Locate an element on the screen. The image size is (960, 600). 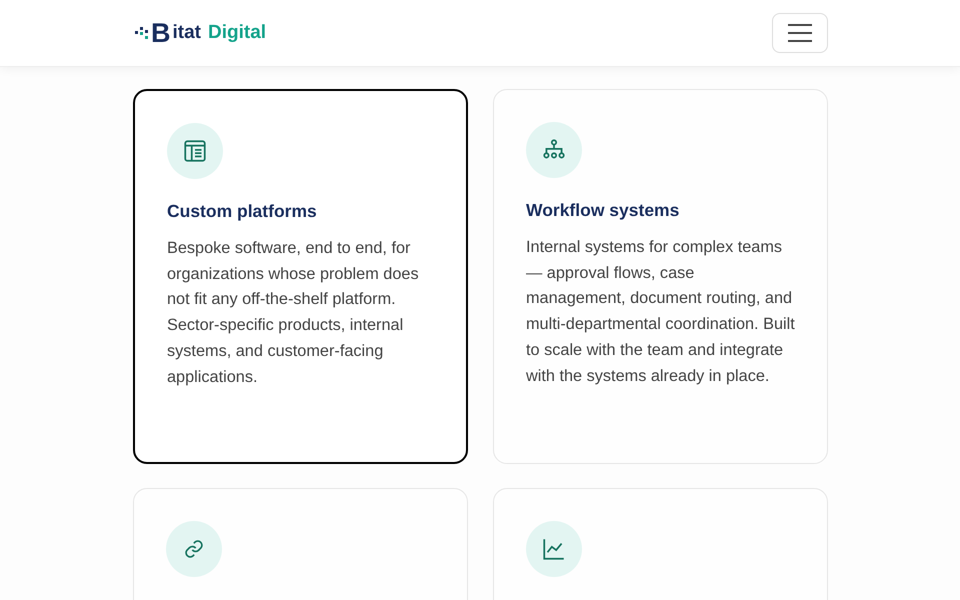
card-title: Custom platforms is located at coordinates (242, 211).